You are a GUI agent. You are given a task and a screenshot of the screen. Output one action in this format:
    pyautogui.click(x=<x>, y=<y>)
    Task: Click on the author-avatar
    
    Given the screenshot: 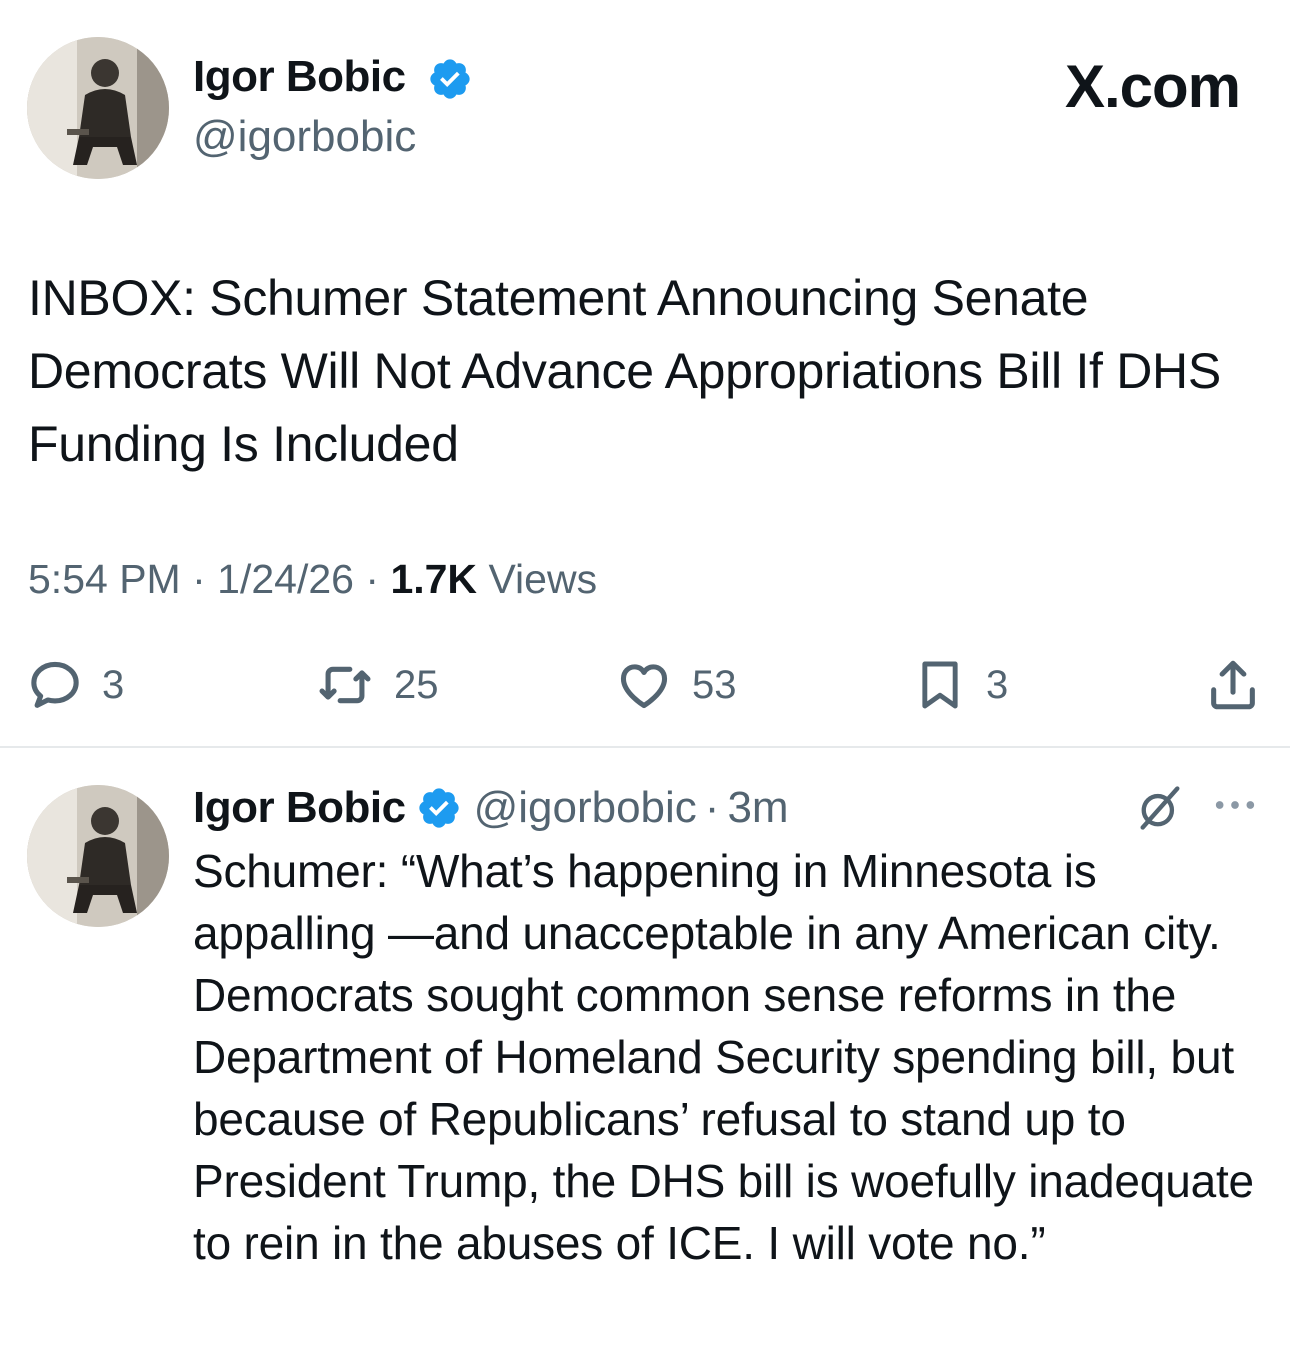 What is the action you would take?
    pyautogui.click(x=98, y=108)
    